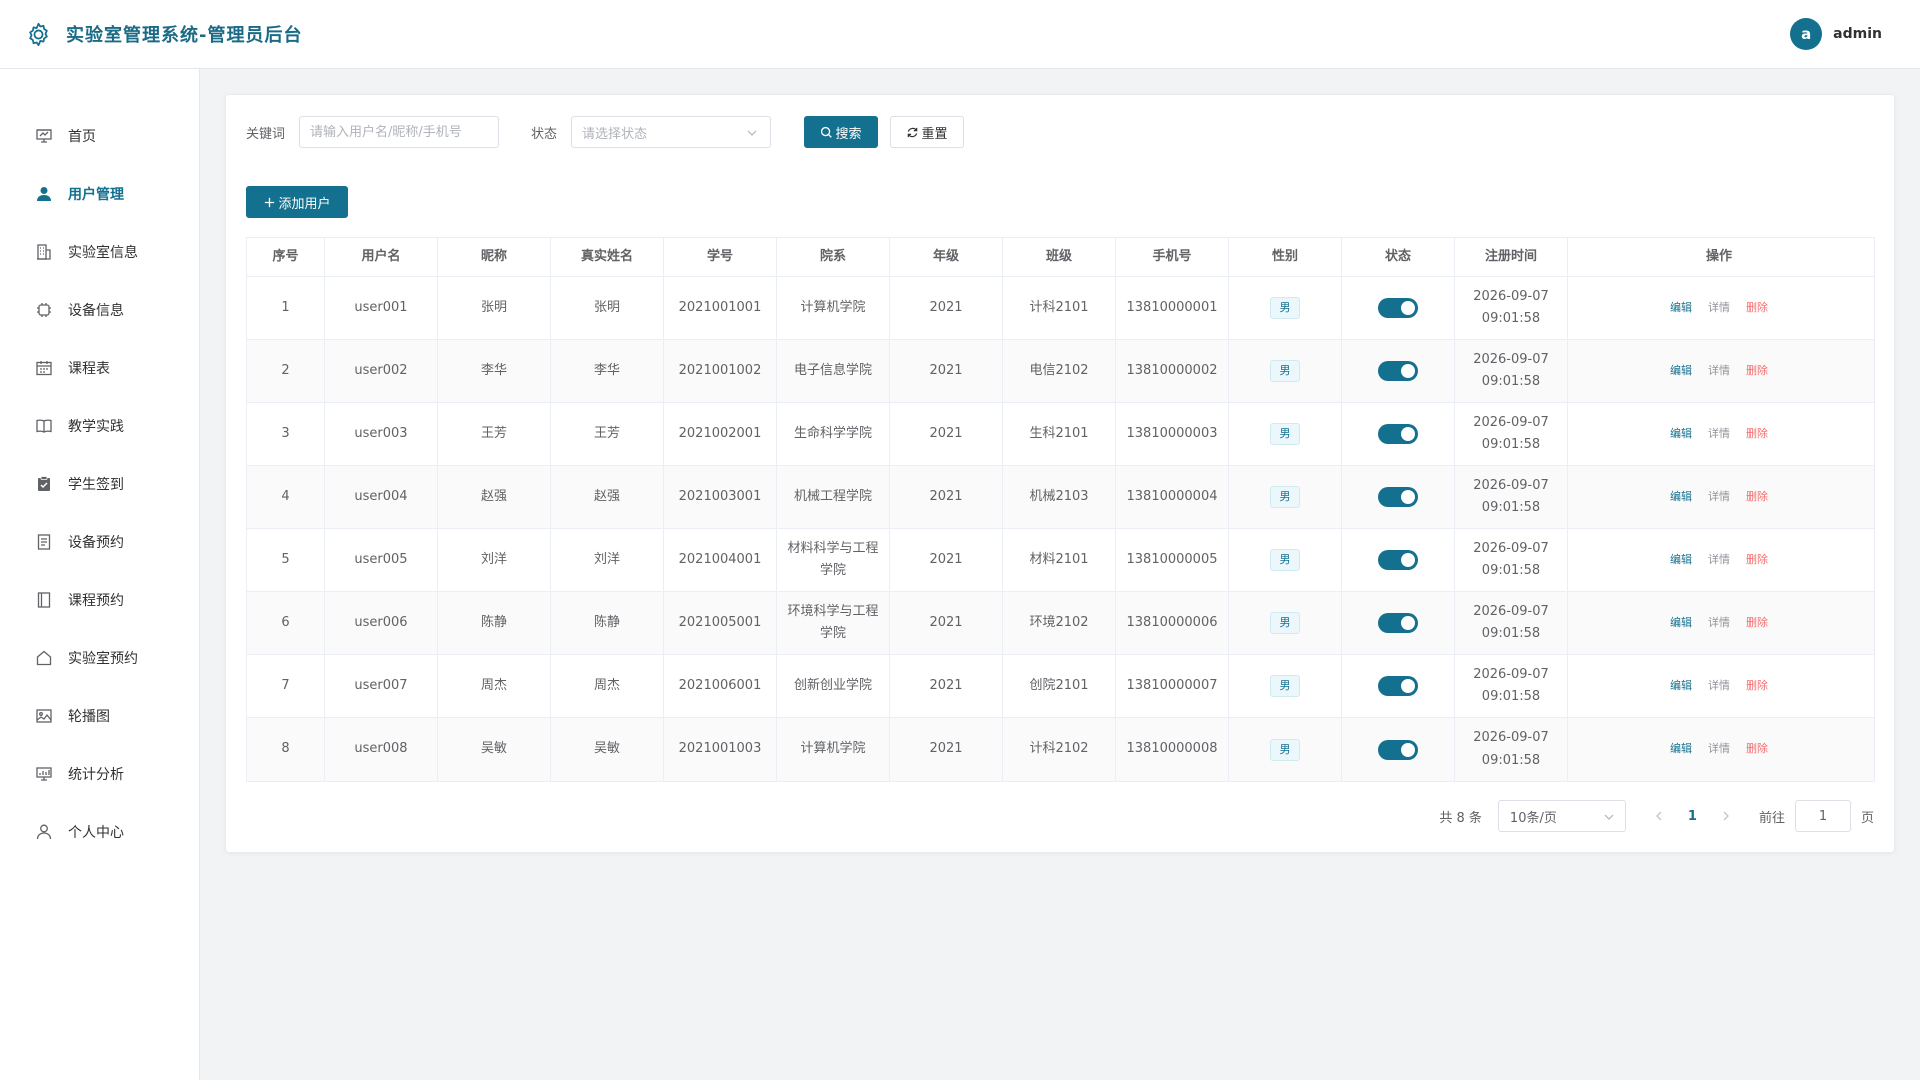 The height and width of the screenshot is (1080, 1920). I want to click on sidebar-item-lab-booking: 实验室预约, so click(99, 658).